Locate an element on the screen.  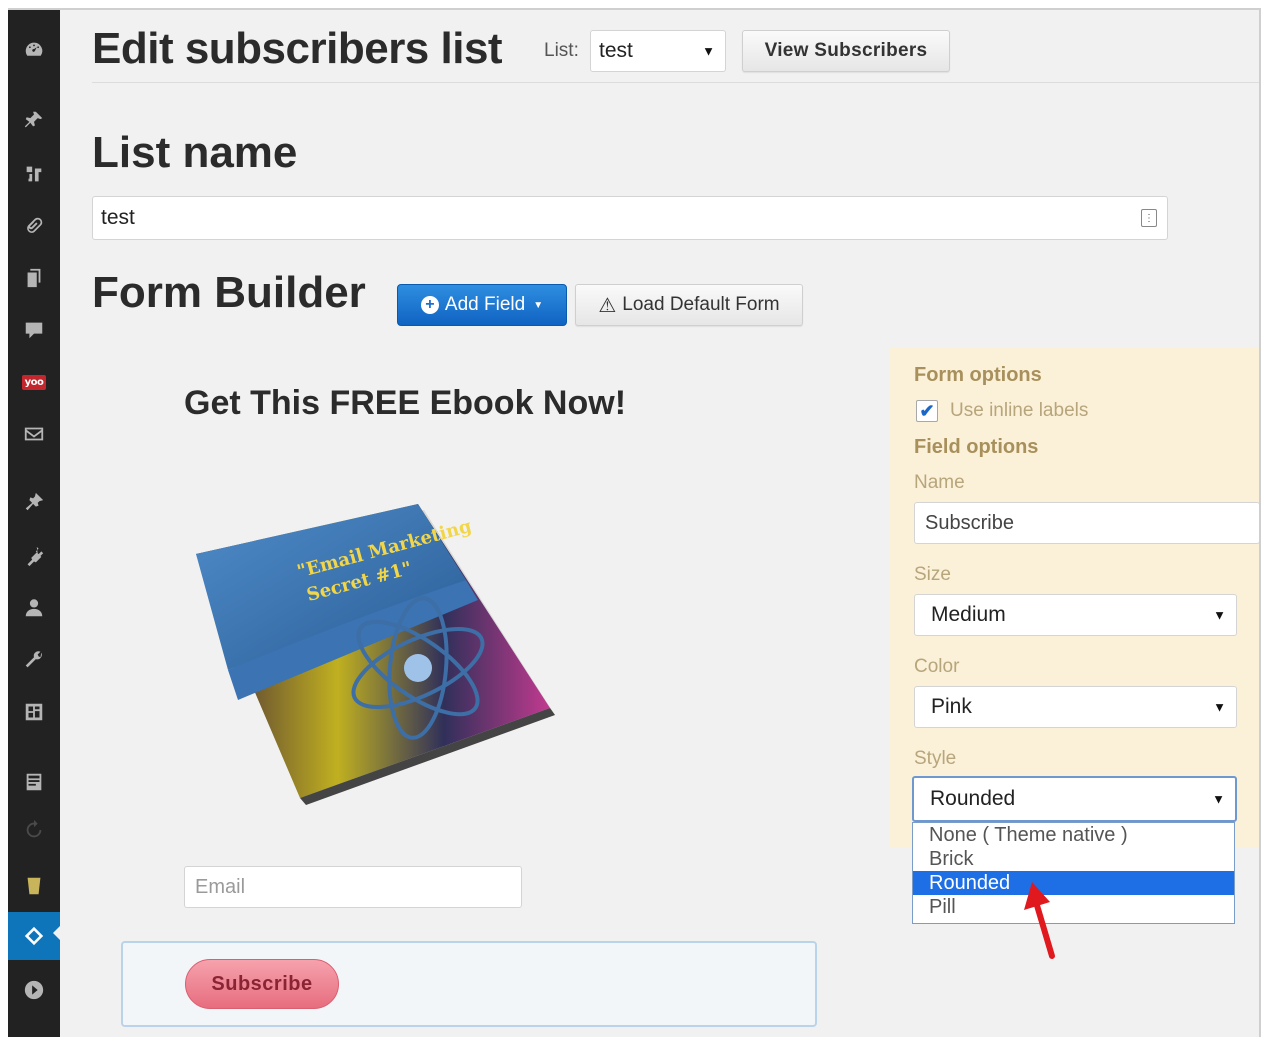
size-select: Medium ▼ is located at coordinates (1075, 615).